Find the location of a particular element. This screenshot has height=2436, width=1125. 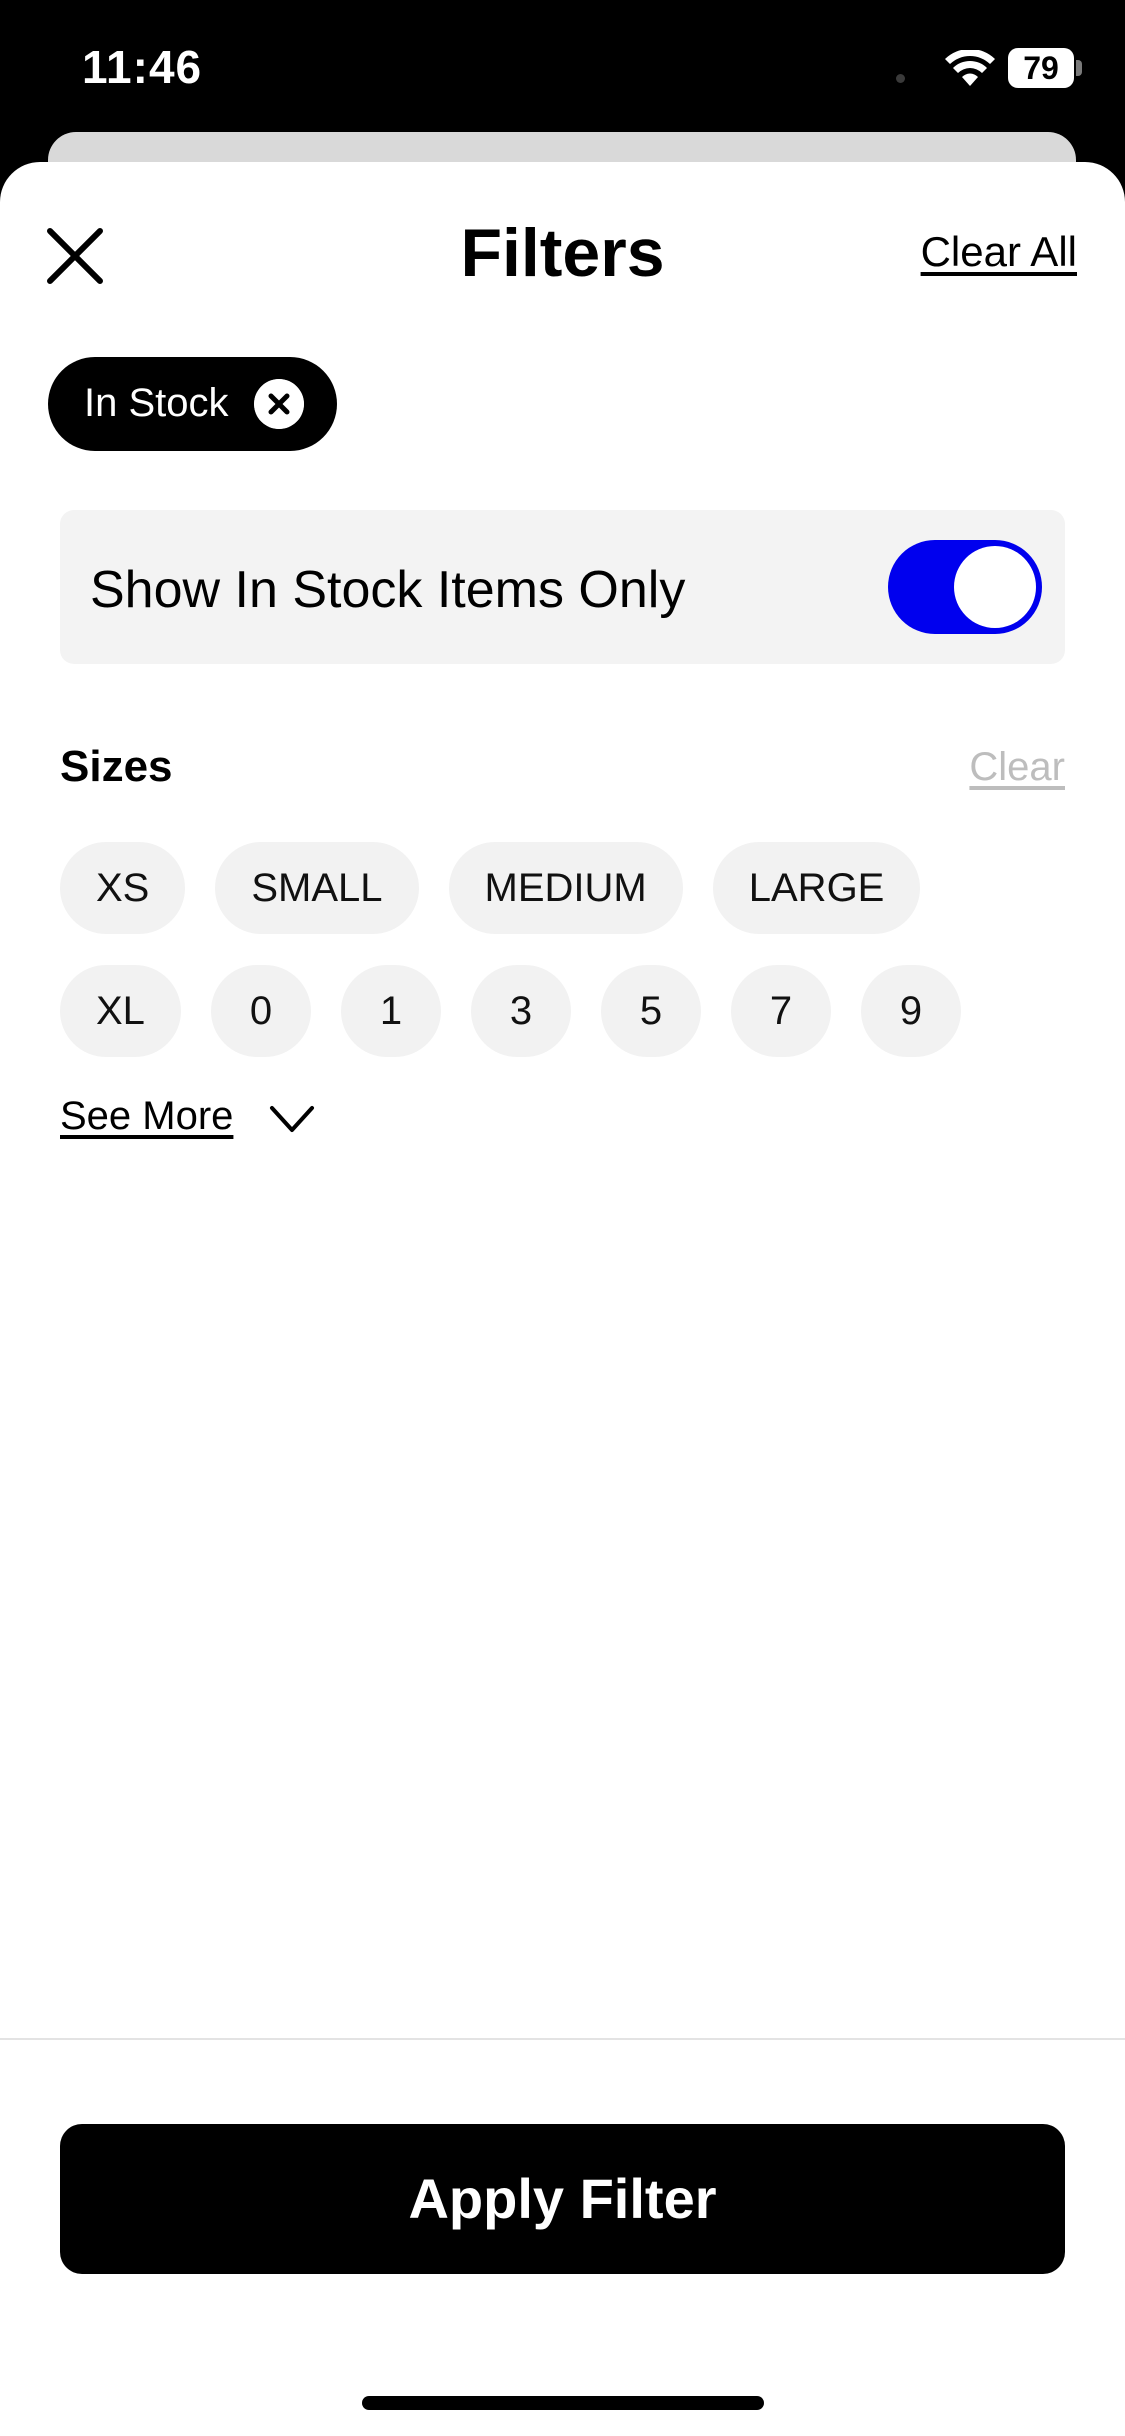

size-chip-7: 7 is located at coordinates (780, 1011).